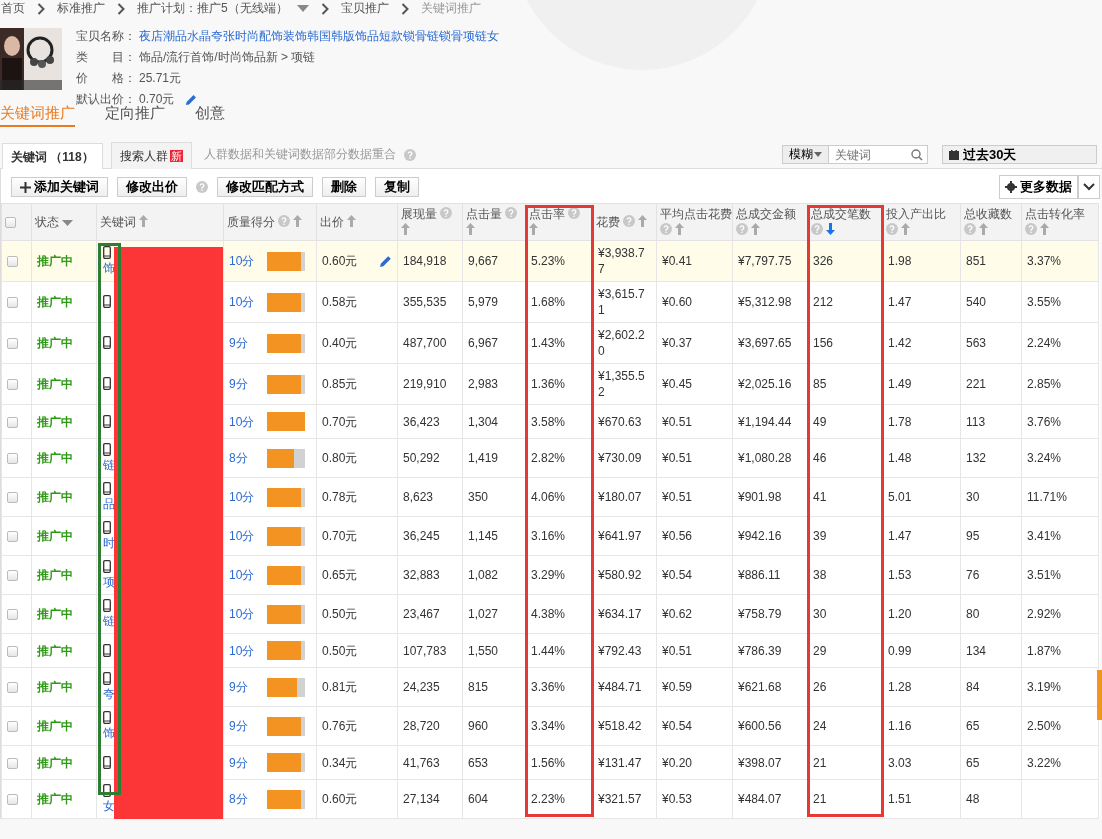  What do you see at coordinates (210, 115) in the screenshot?
I see `tab: 创意` at bounding box center [210, 115].